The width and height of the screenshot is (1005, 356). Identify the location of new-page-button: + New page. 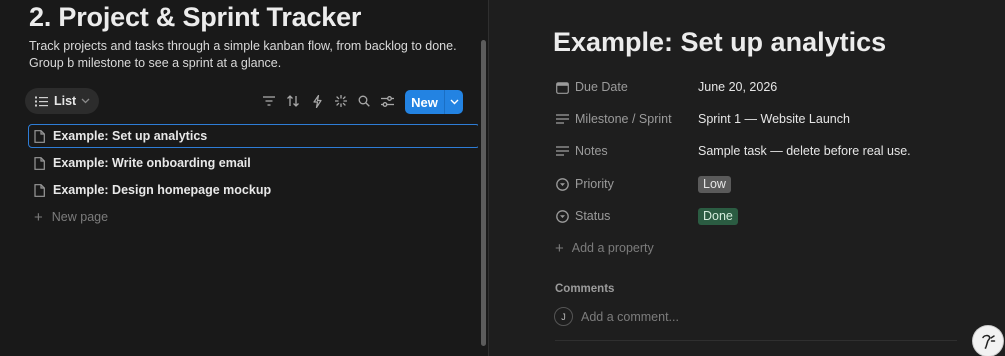
(71, 217).